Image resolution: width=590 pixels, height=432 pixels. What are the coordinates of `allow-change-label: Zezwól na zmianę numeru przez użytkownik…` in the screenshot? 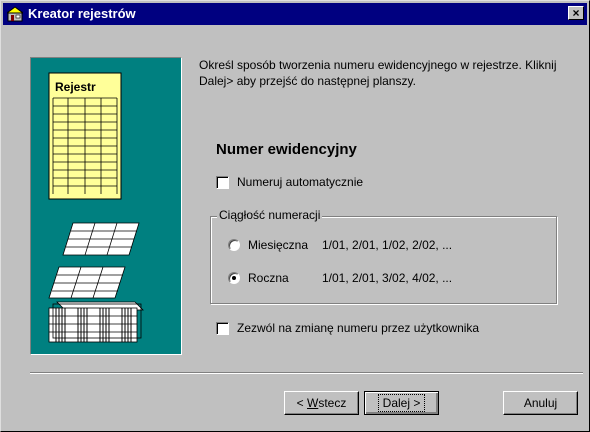 It's located at (358, 328).